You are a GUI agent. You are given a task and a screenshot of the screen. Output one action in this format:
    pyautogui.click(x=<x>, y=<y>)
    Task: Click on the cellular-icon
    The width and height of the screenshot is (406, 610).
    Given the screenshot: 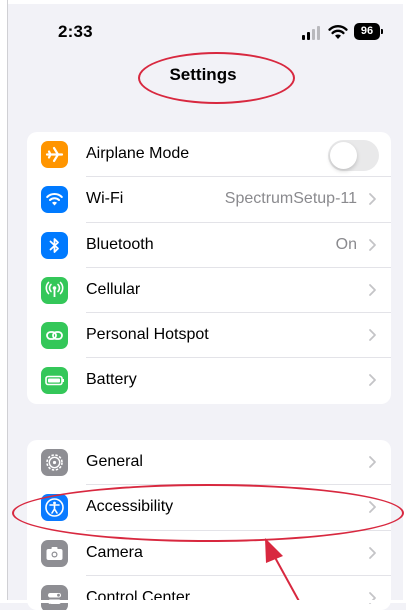 What is the action you would take?
    pyautogui.click(x=54, y=290)
    